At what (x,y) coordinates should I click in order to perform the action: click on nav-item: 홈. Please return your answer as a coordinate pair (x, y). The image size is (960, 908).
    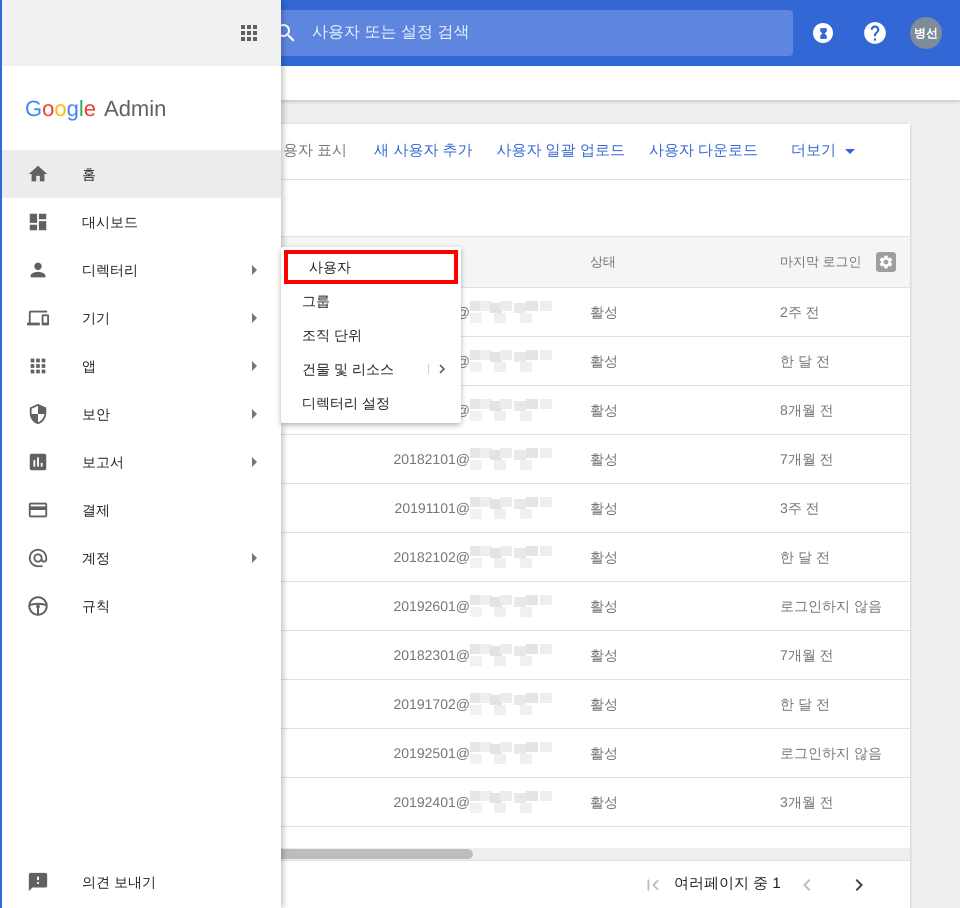
    Looking at the image, I should click on (141, 174).